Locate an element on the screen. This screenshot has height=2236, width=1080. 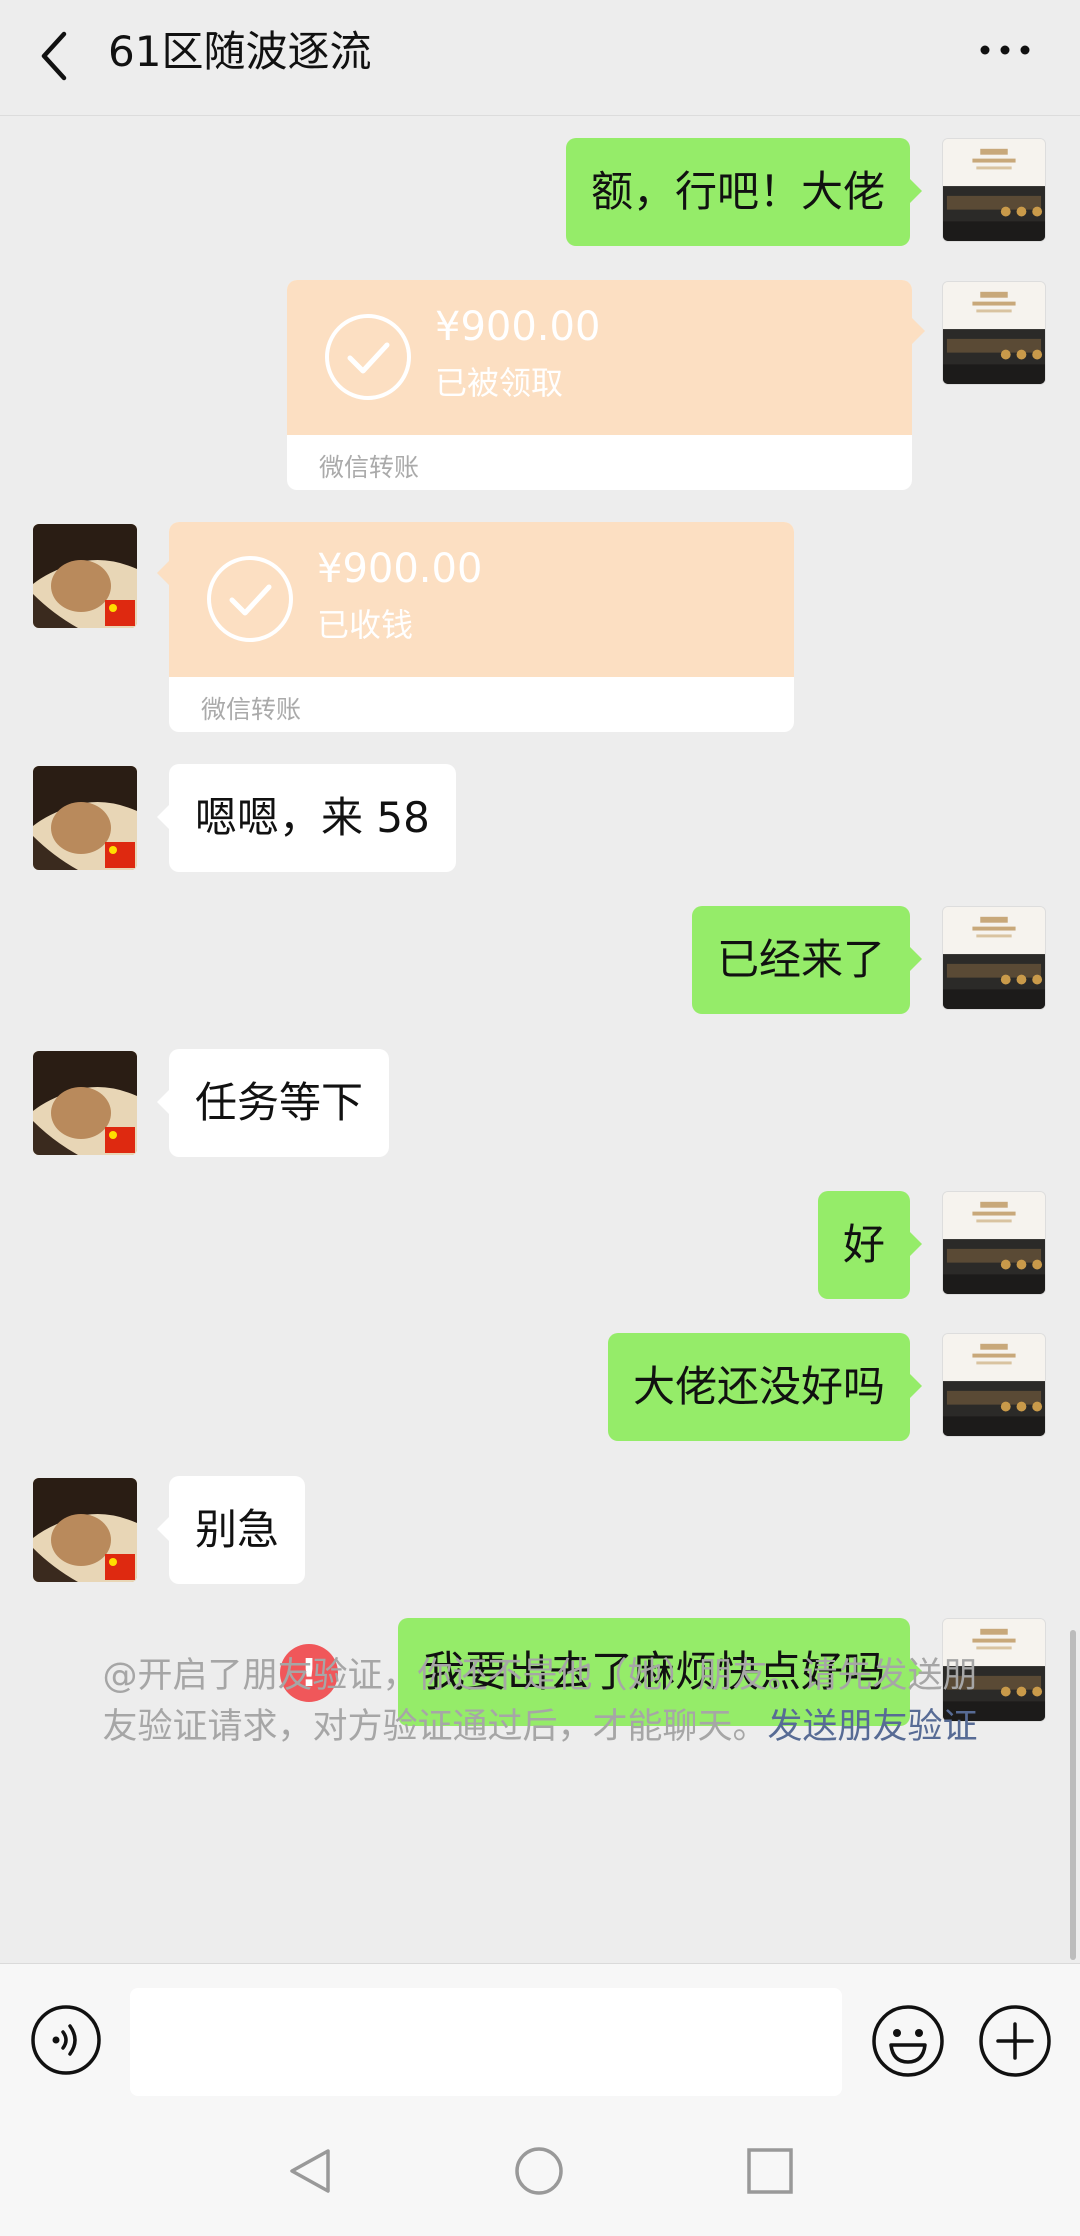
transfer-card-sent: ¥900.00 已被领取 微信转账 is located at coordinates (599, 385).